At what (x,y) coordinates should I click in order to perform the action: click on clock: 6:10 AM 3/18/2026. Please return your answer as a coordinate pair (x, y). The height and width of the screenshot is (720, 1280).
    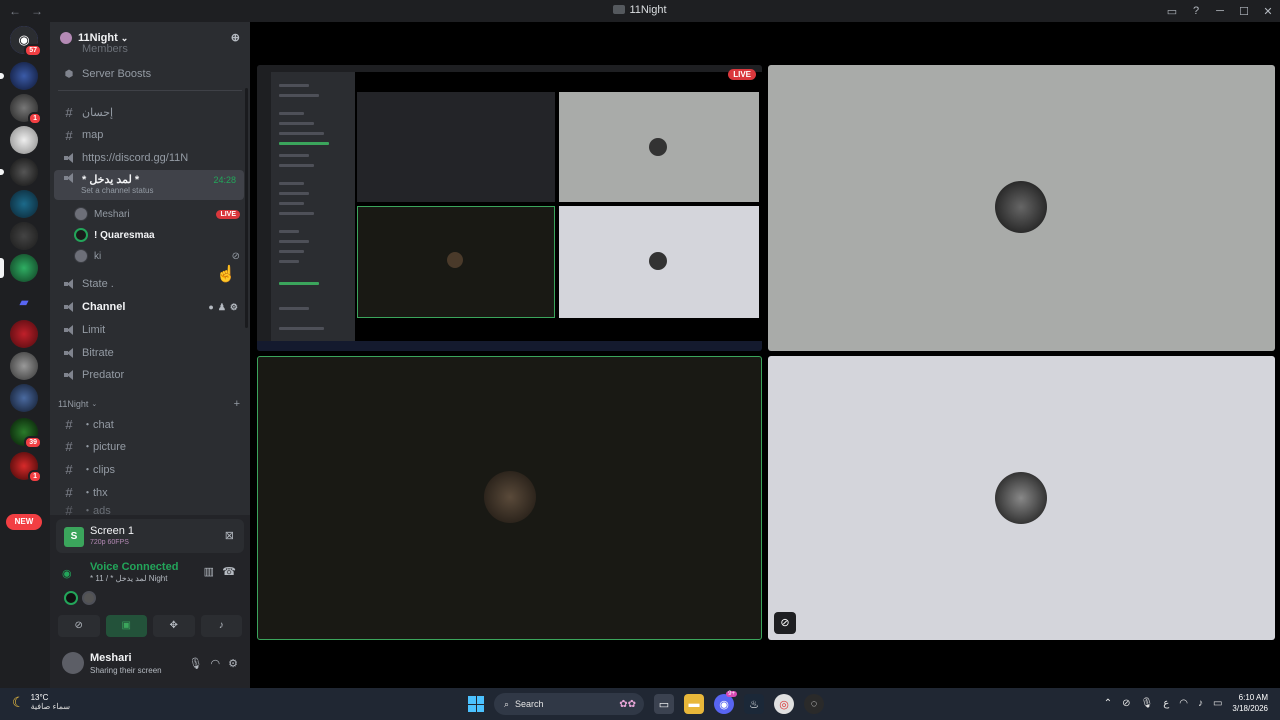
    Looking at the image, I should click on (1250, 703).